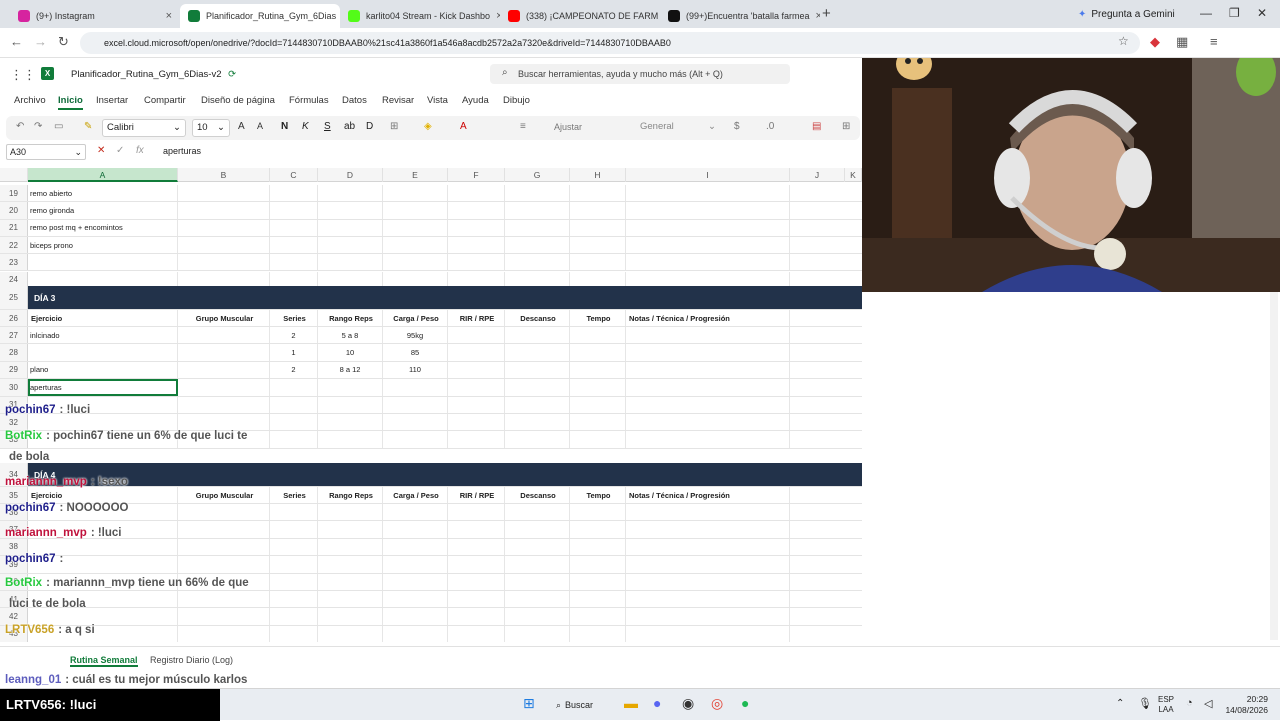 The image size is (1280, 721). I want to click on redo-icon: ↷, so click(38, 126).